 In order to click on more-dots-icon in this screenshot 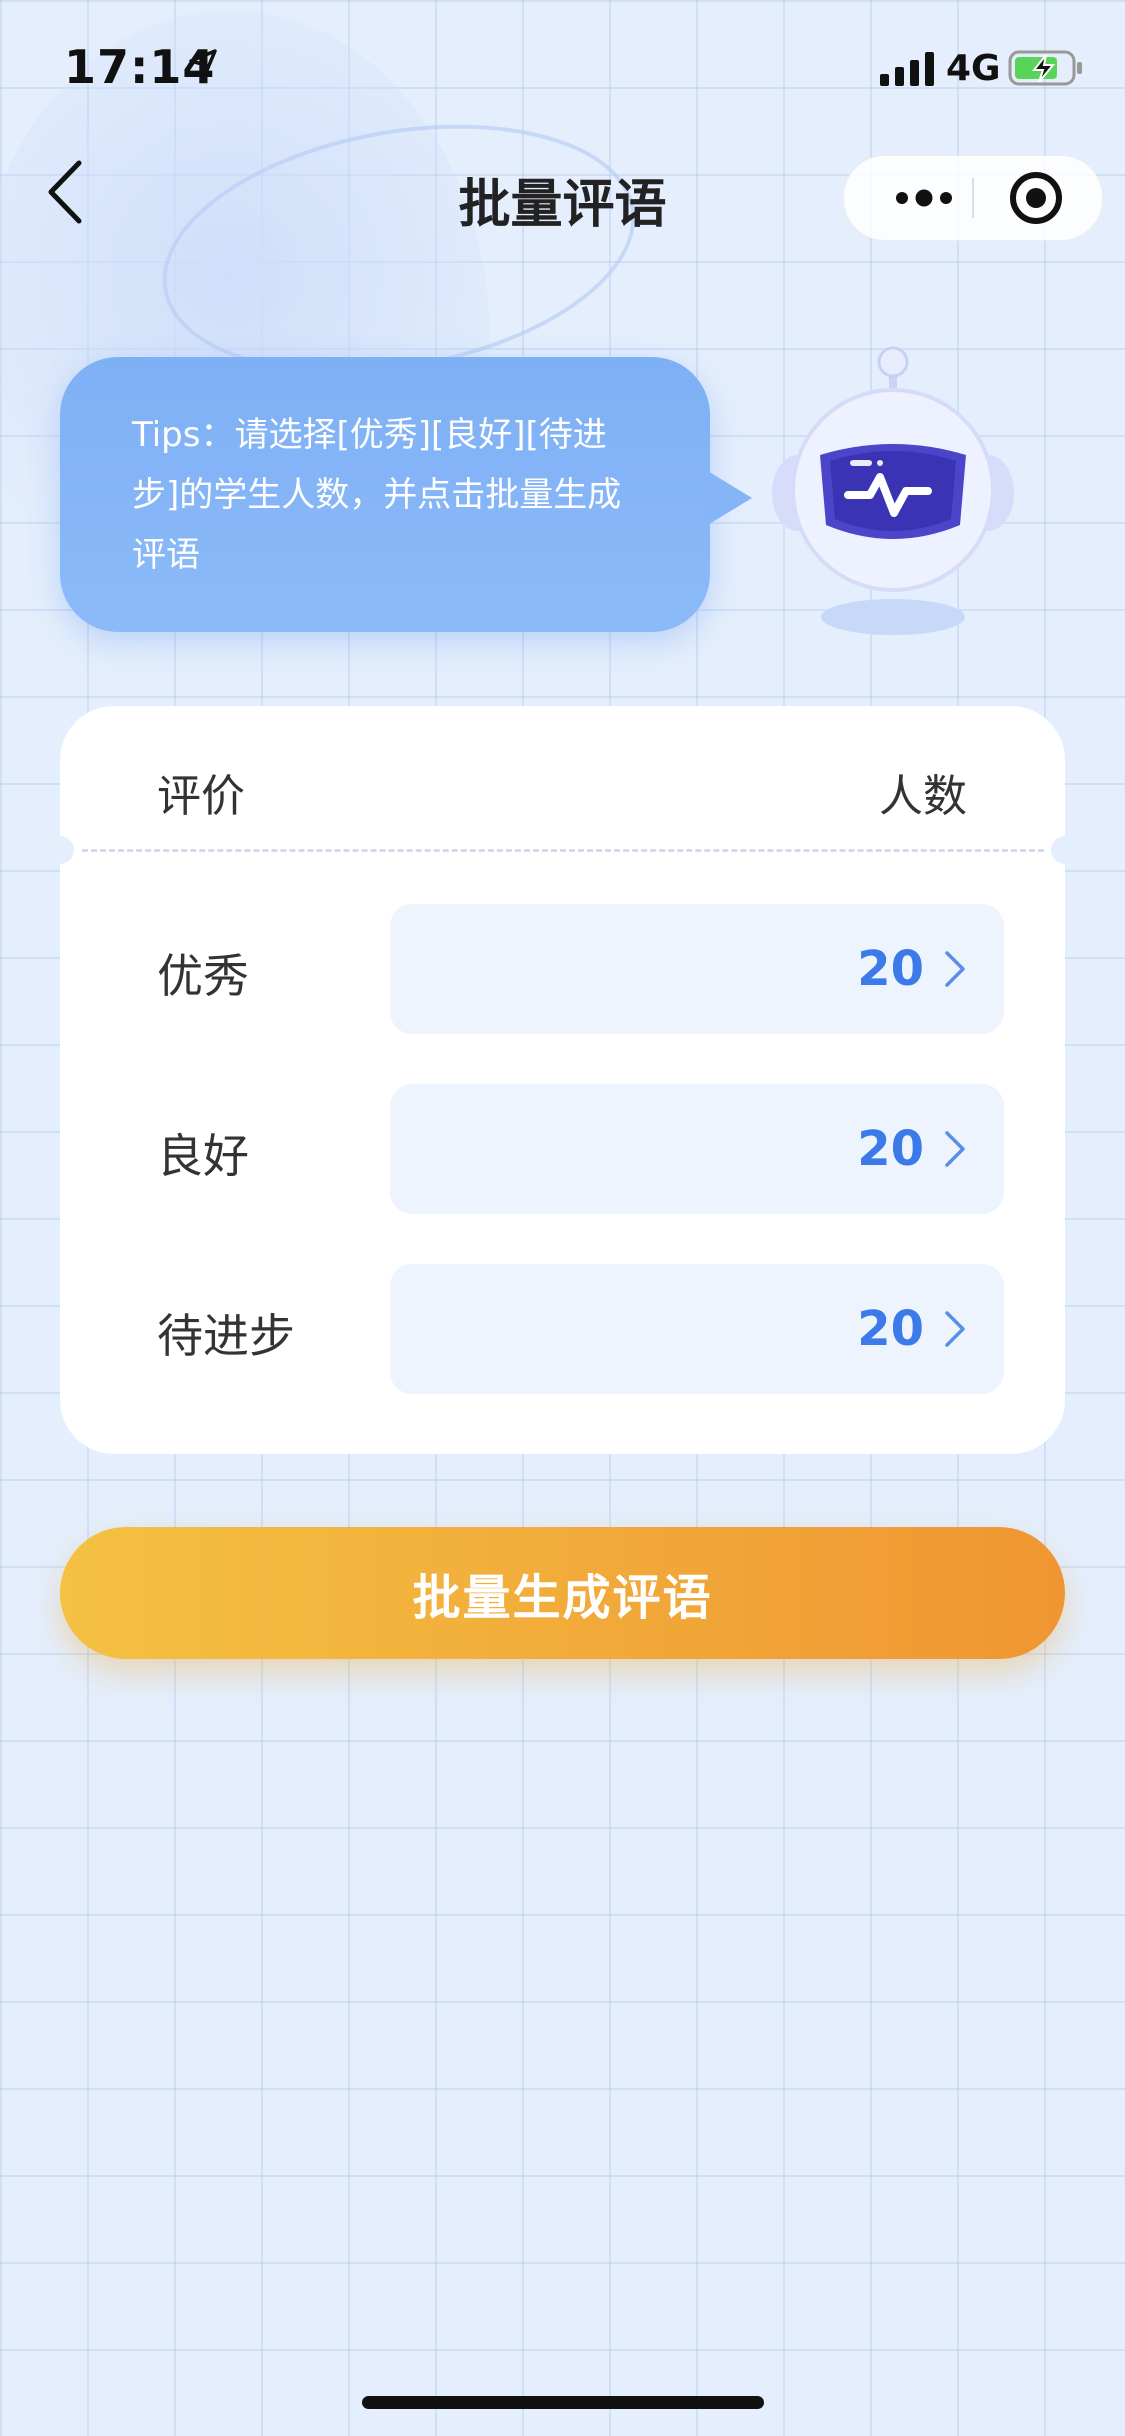, I will do `click(924, 198)`.